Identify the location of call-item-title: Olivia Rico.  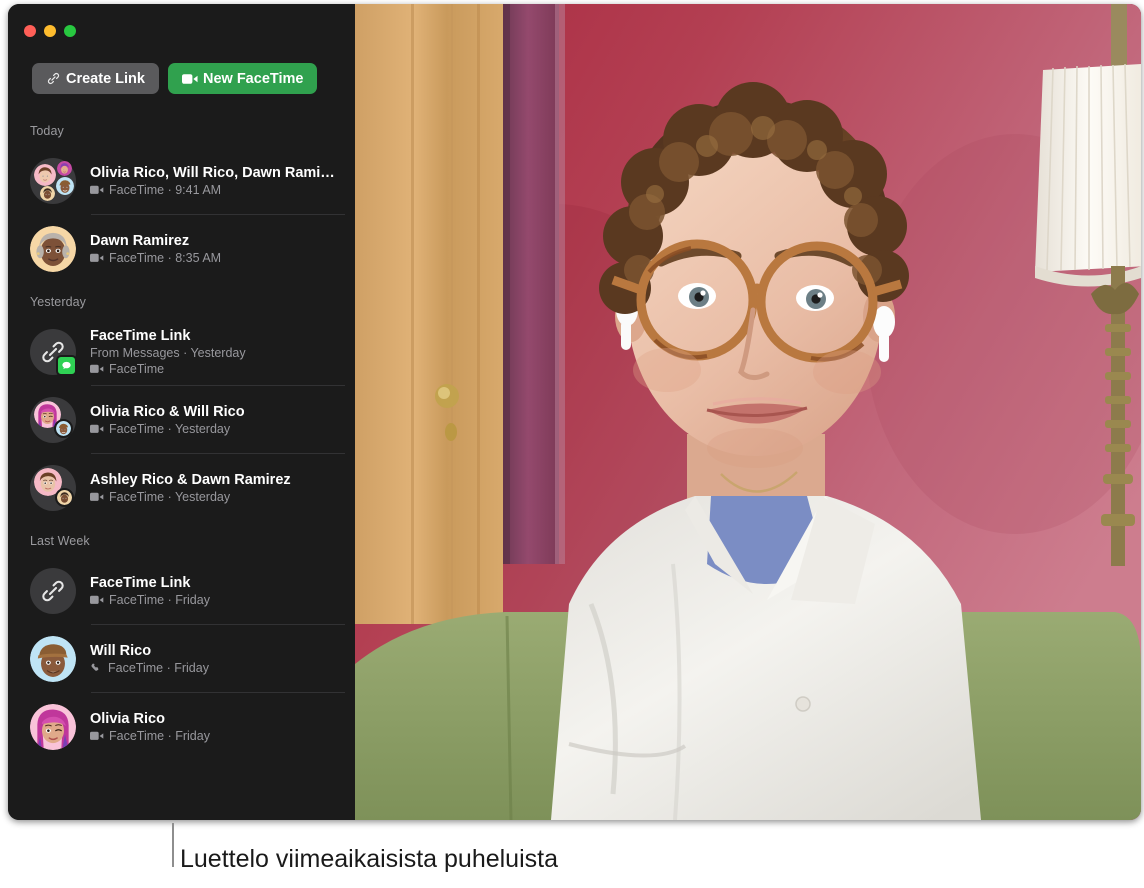
(127, 719).